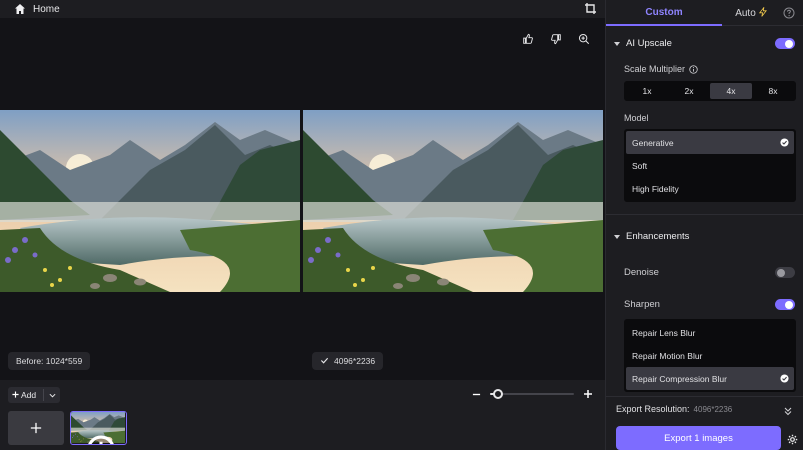 The image size is (803, 450). What do you see at coordinates (731, 91) in the screenshot?
I see `scale-option-4x: 4x` at bounding box center [731, 91].